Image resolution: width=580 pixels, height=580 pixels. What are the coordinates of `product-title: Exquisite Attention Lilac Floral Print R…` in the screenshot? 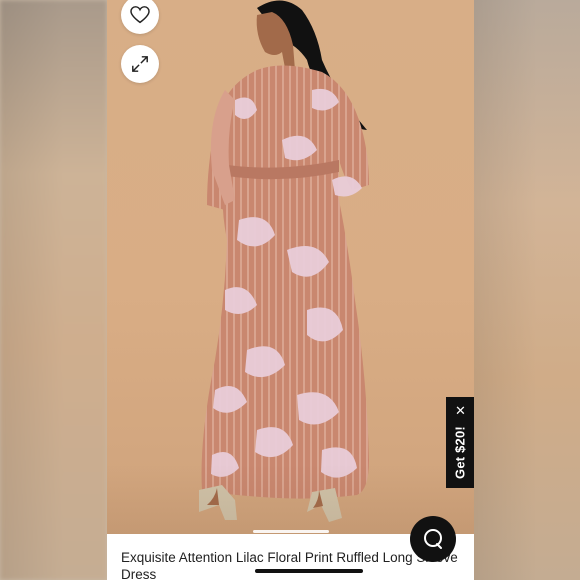 It's located at (289, 565).